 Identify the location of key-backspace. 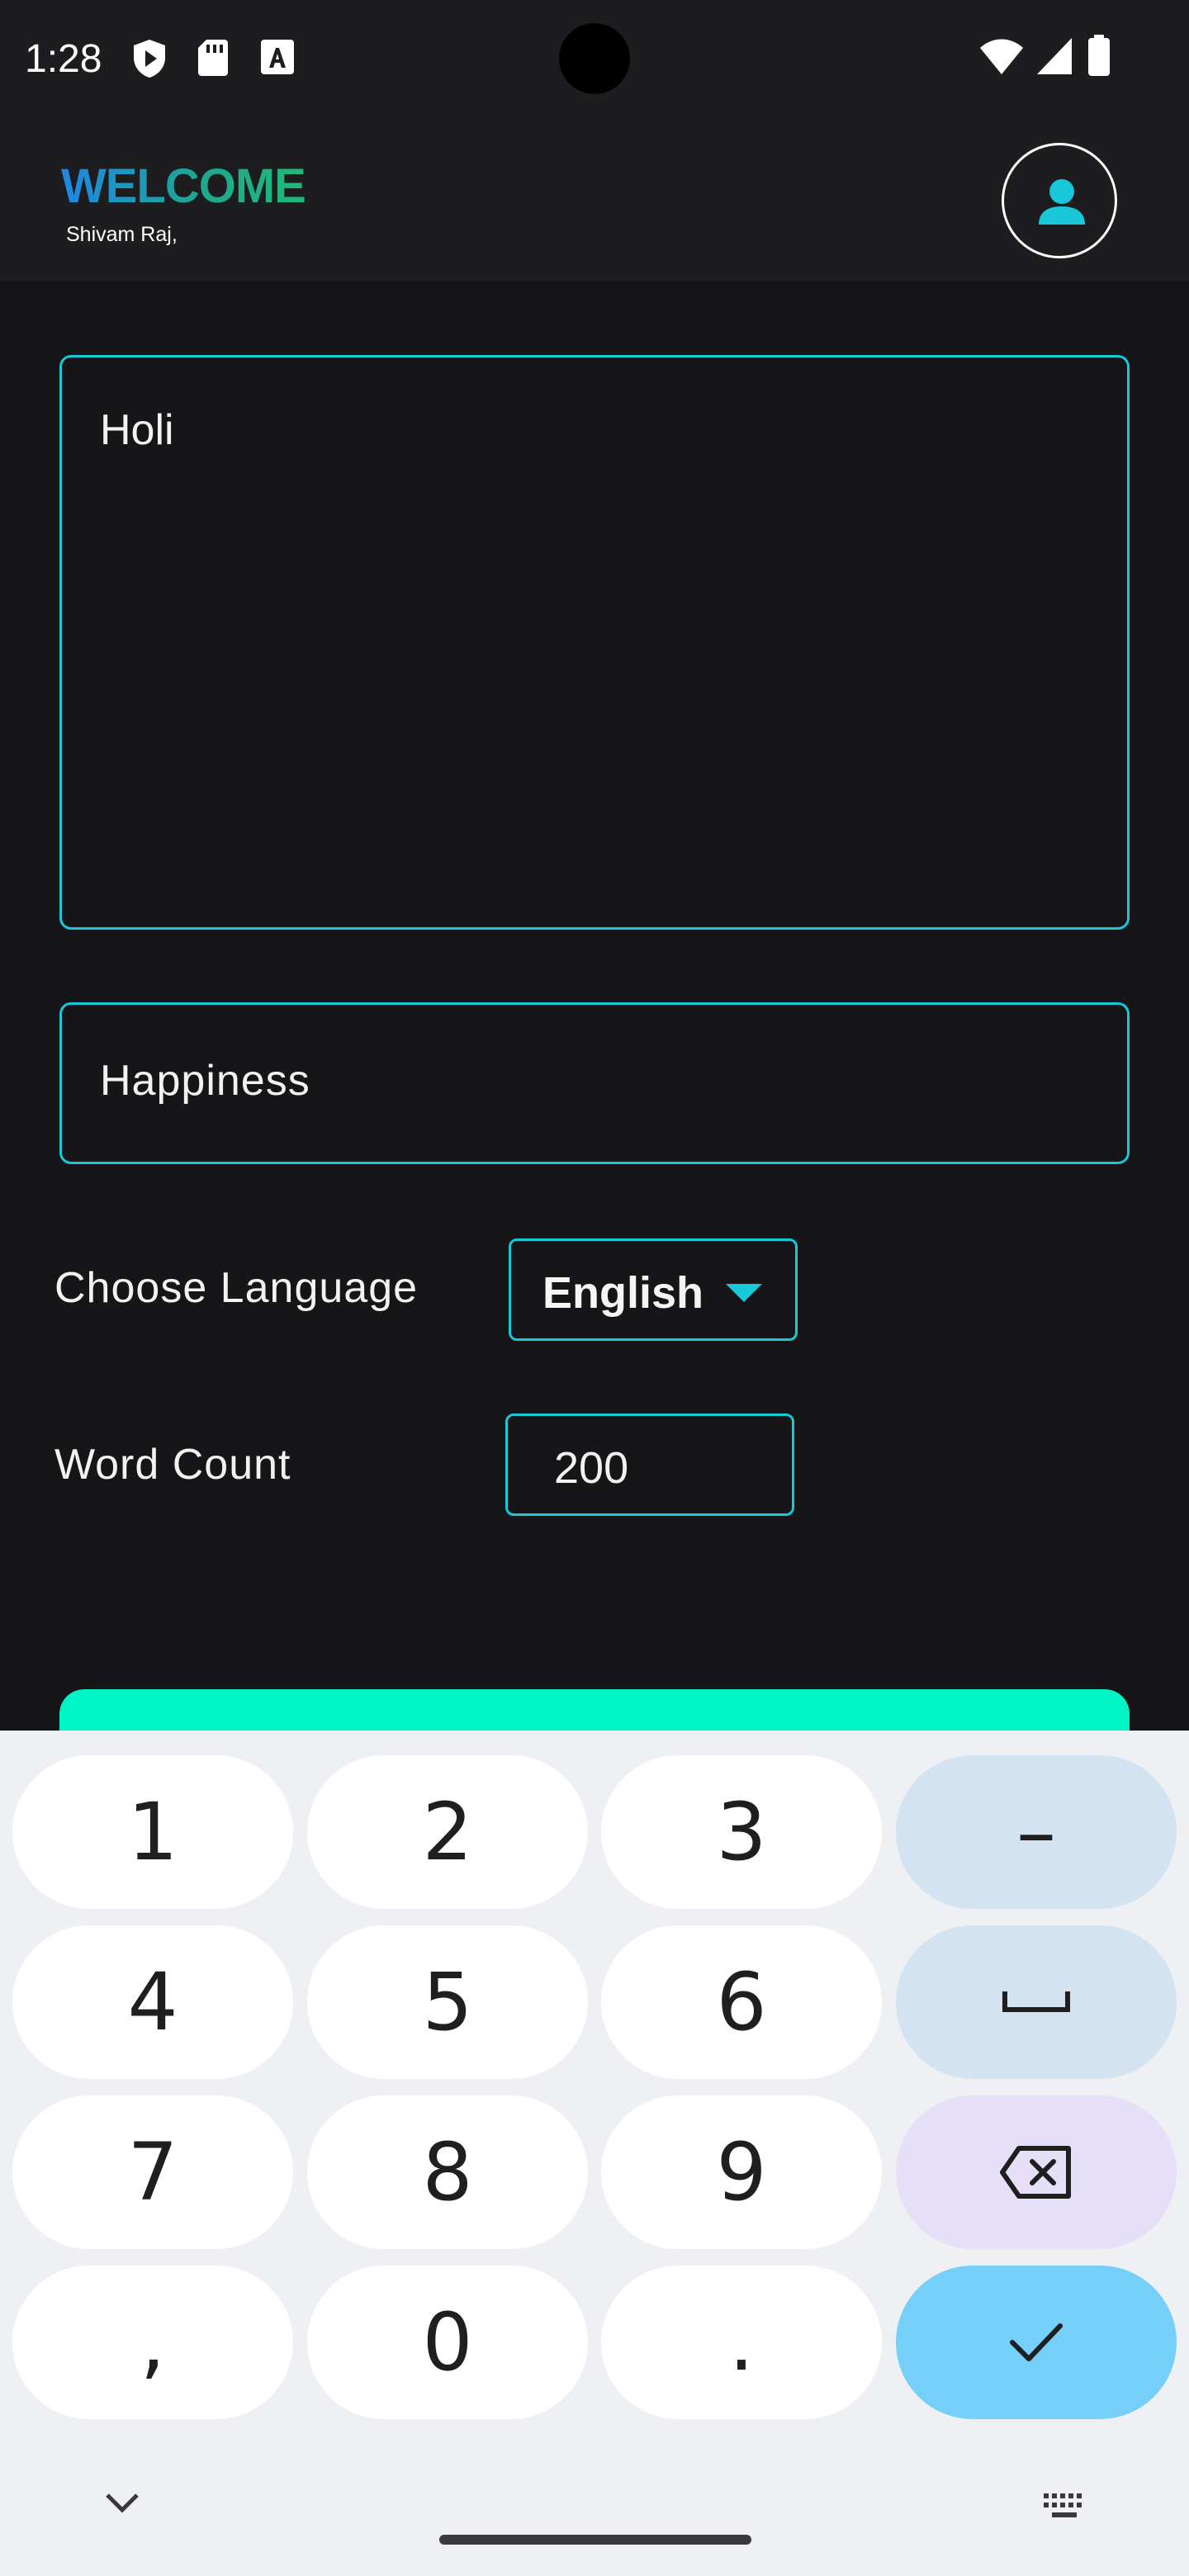
(1036, 2172).